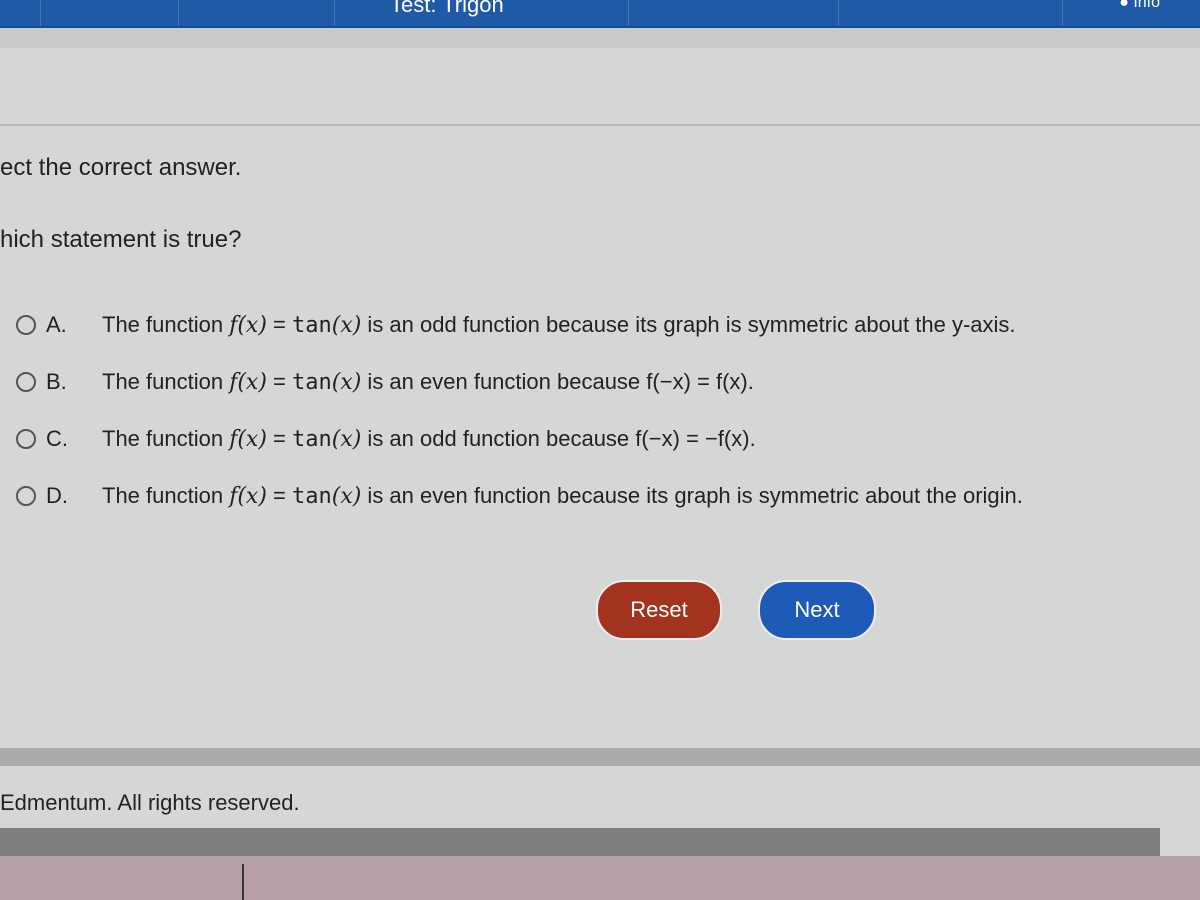 This screenshot has height=900, width=1200. I want to click on taskbar-divider, so click(243, 882).